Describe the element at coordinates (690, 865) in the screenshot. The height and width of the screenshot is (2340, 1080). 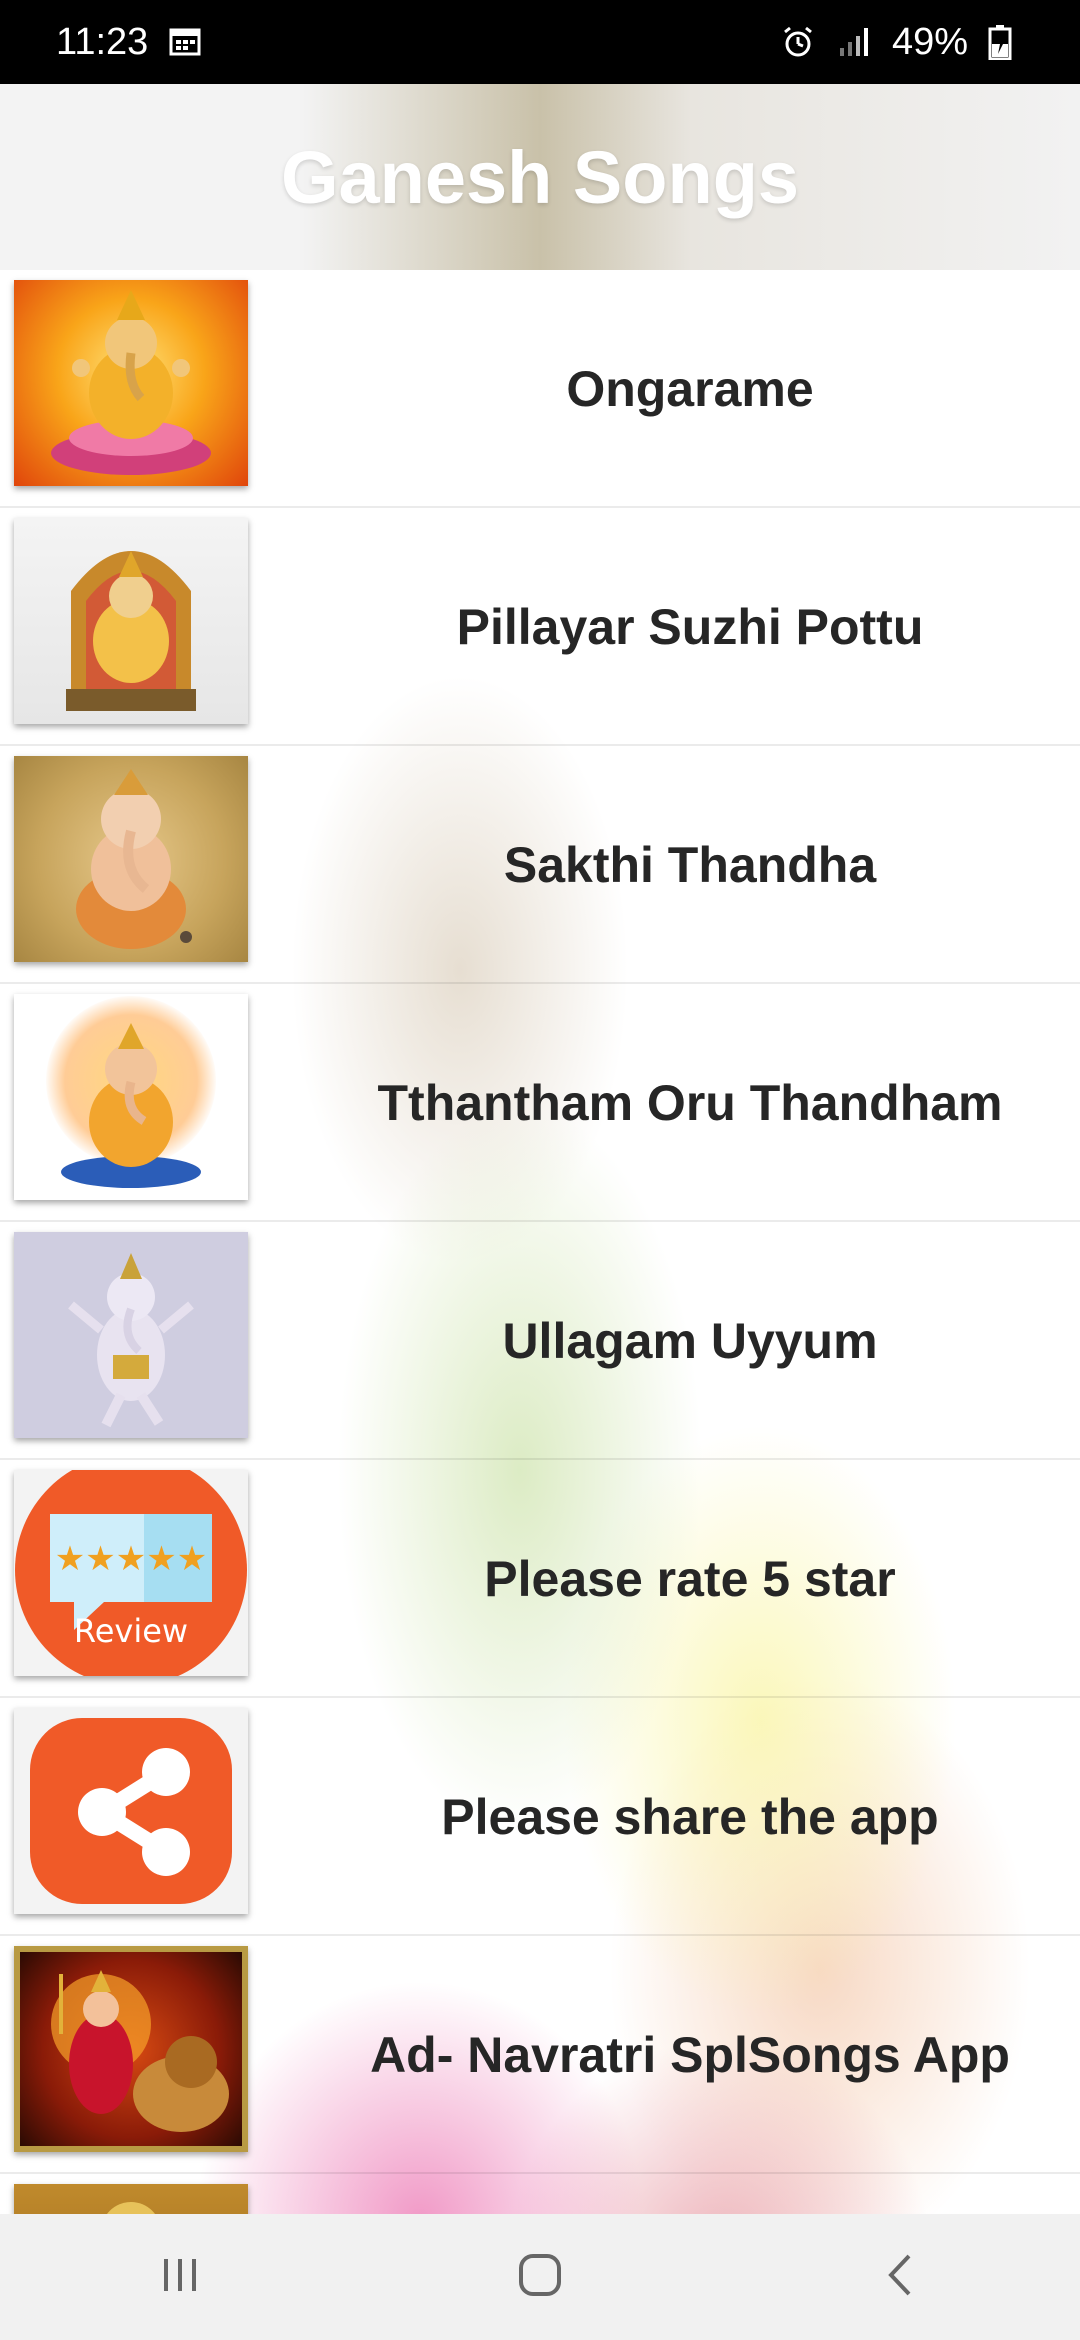
I see `song-title: Sakthi Thandha` at that location.